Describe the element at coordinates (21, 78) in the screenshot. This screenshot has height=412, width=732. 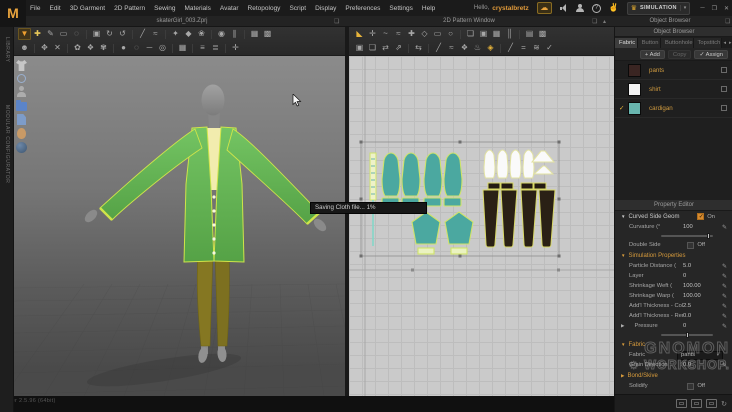
I see `search-icon` at that location.